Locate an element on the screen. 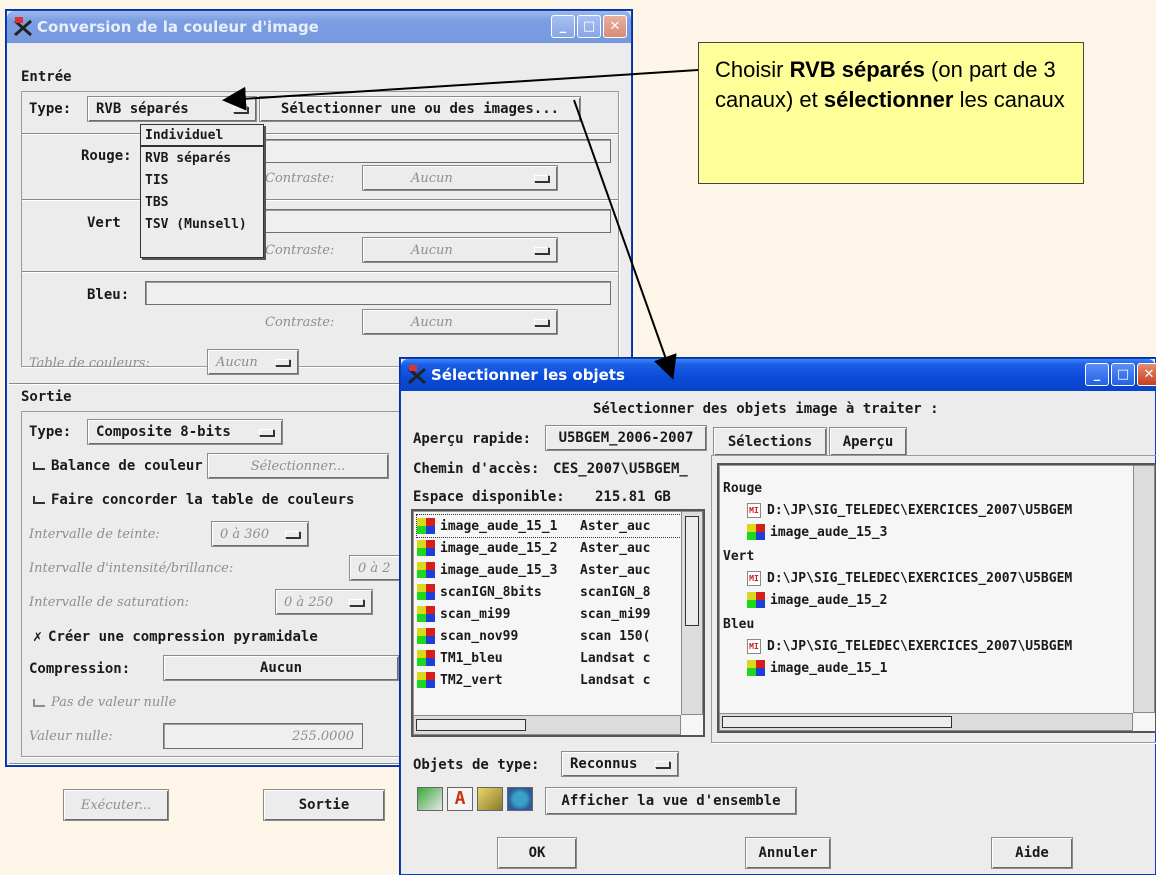 The height and width of the screenshot is (875, 1156). import-icon is located at coordinates (430, 799).